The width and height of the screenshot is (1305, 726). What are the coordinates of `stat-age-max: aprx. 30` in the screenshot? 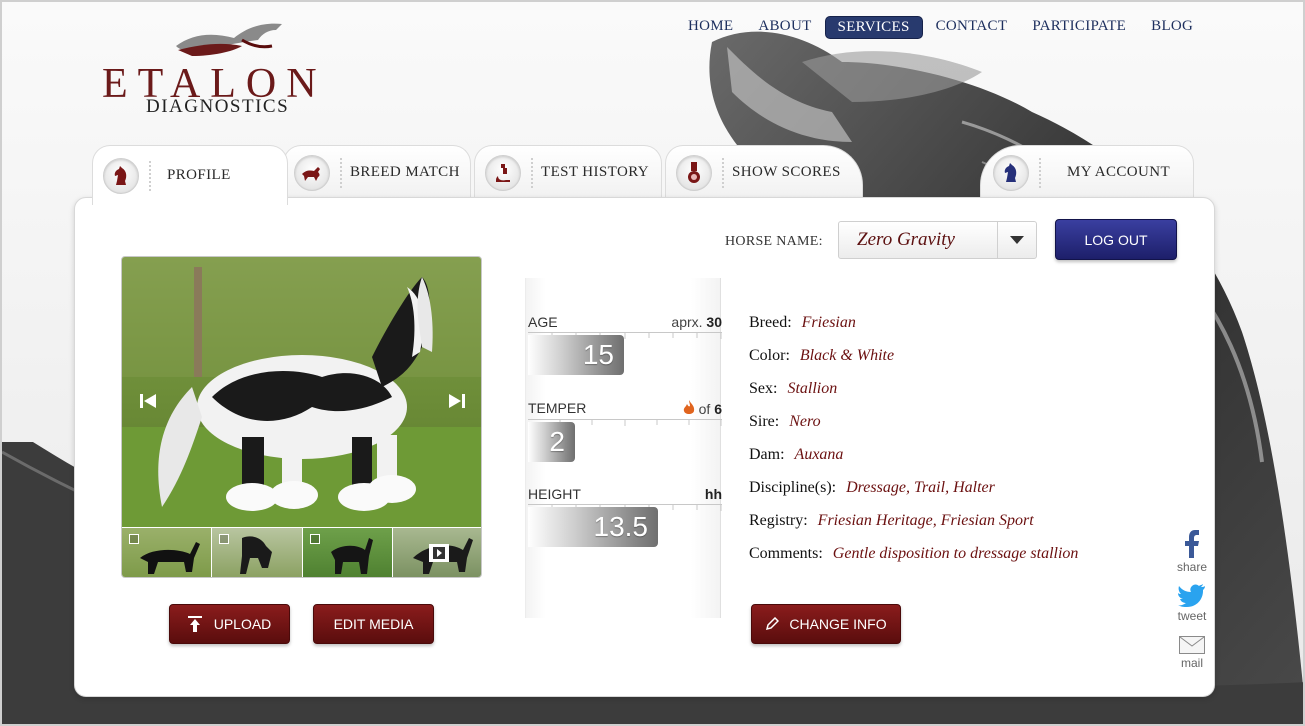 It's located at (696, 322).